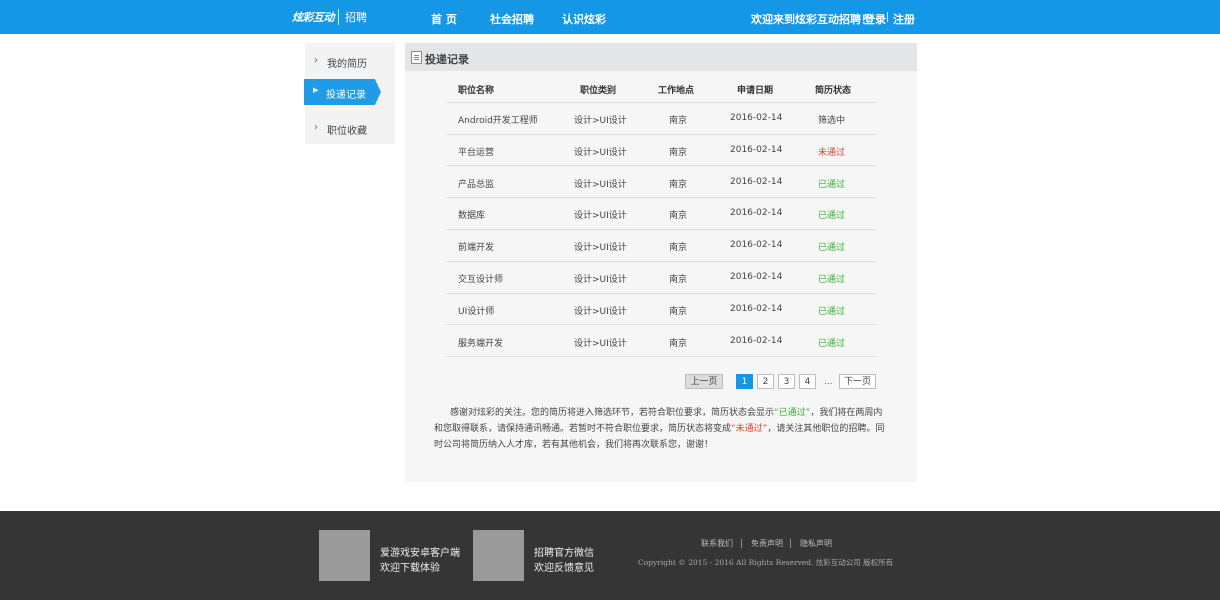 Image resolution: width=1220 pixels, height=600 pixels. What do you see at coordinates (598, 91) in the screenshot?
I see `column-header-category: 职位类别` at bounding box center [598, 91].